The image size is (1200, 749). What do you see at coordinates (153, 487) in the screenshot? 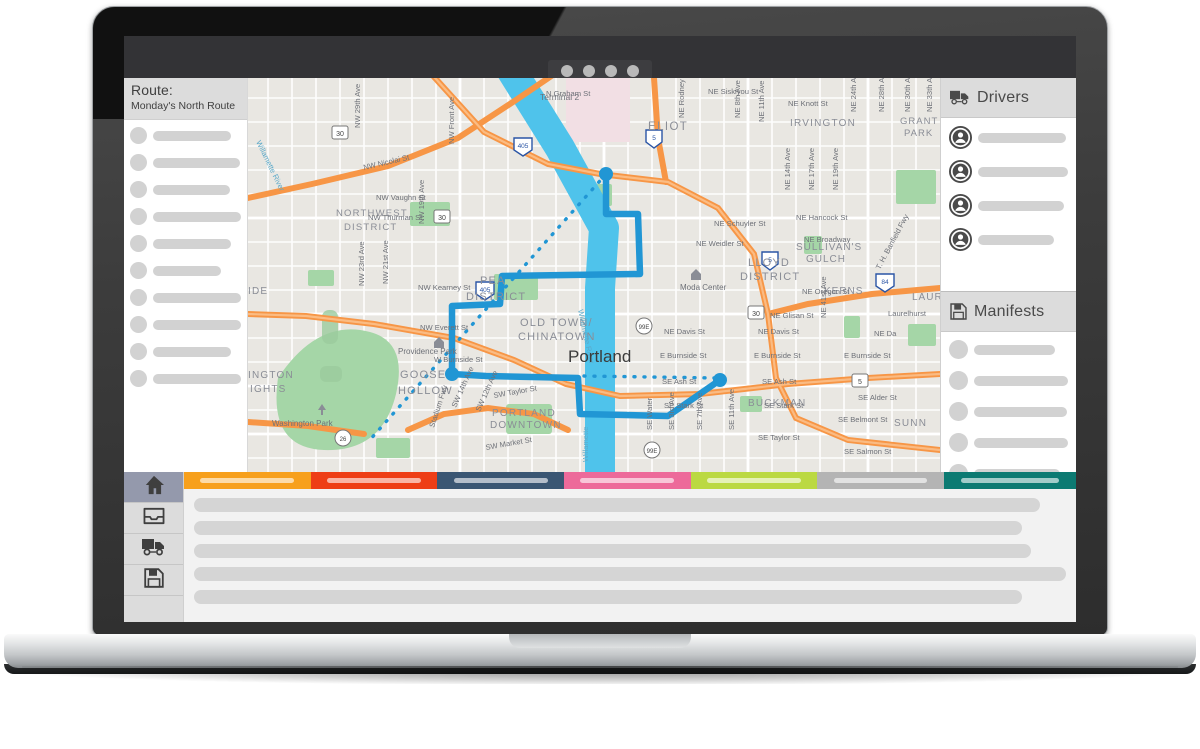
I see `rail-button-home` at bounding box center [153, 487].